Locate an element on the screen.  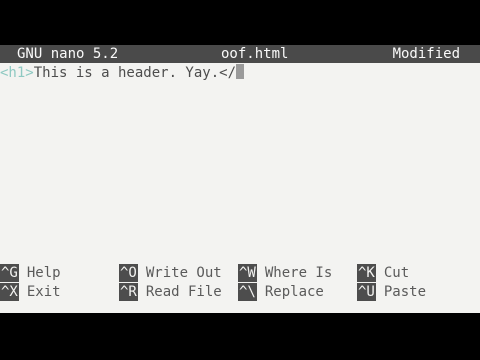
shortcut-key: ^R is located at coordinates (128, 292).